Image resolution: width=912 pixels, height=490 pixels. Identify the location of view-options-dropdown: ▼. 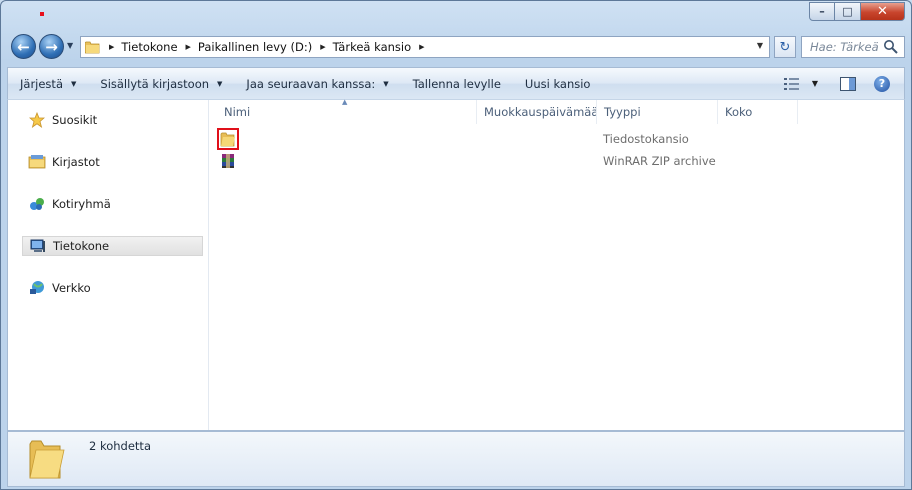
(815, 83).